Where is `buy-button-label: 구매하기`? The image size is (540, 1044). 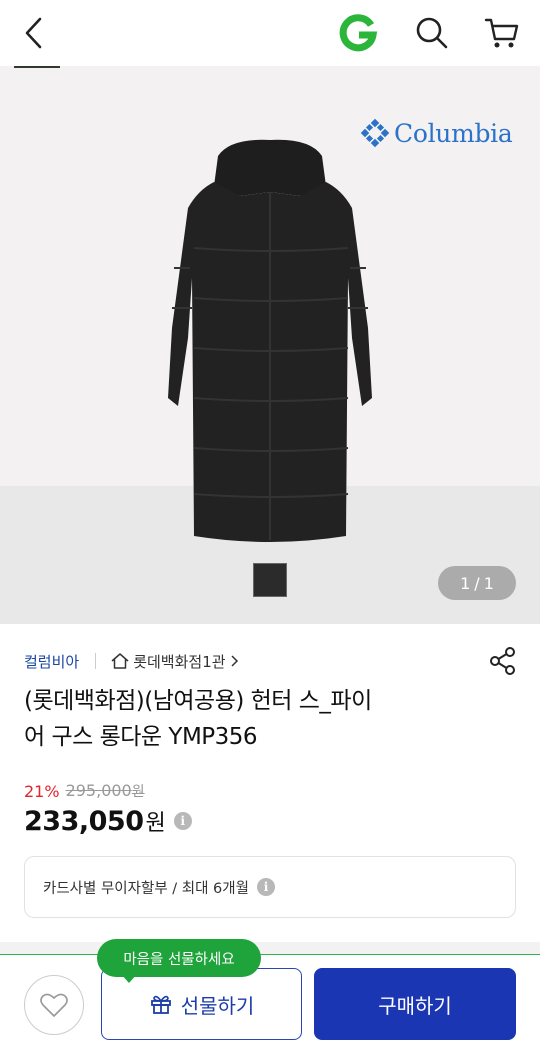
buy-button-label: 구매하기 is located at coordinates (415, 1005).